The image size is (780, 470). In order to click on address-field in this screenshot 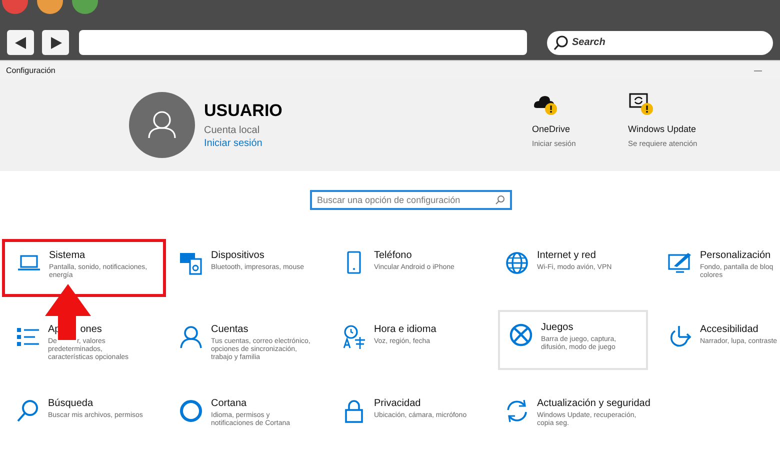, I will do `click(303, 42)`.